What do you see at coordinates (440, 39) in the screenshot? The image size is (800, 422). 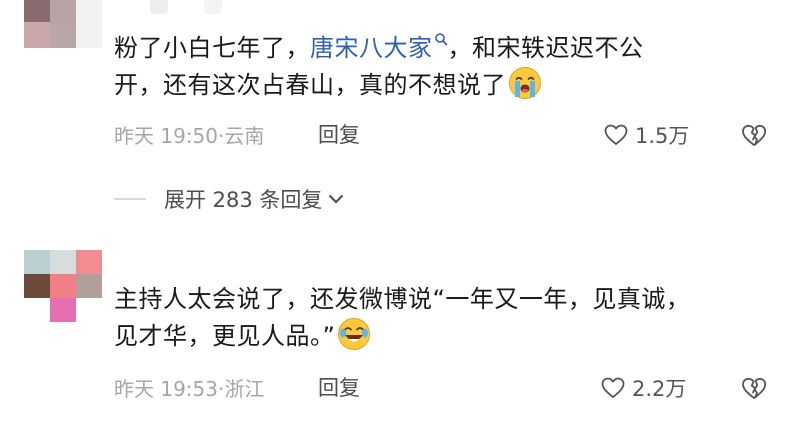 I see `search-icon` at bounding box center [440, 39].